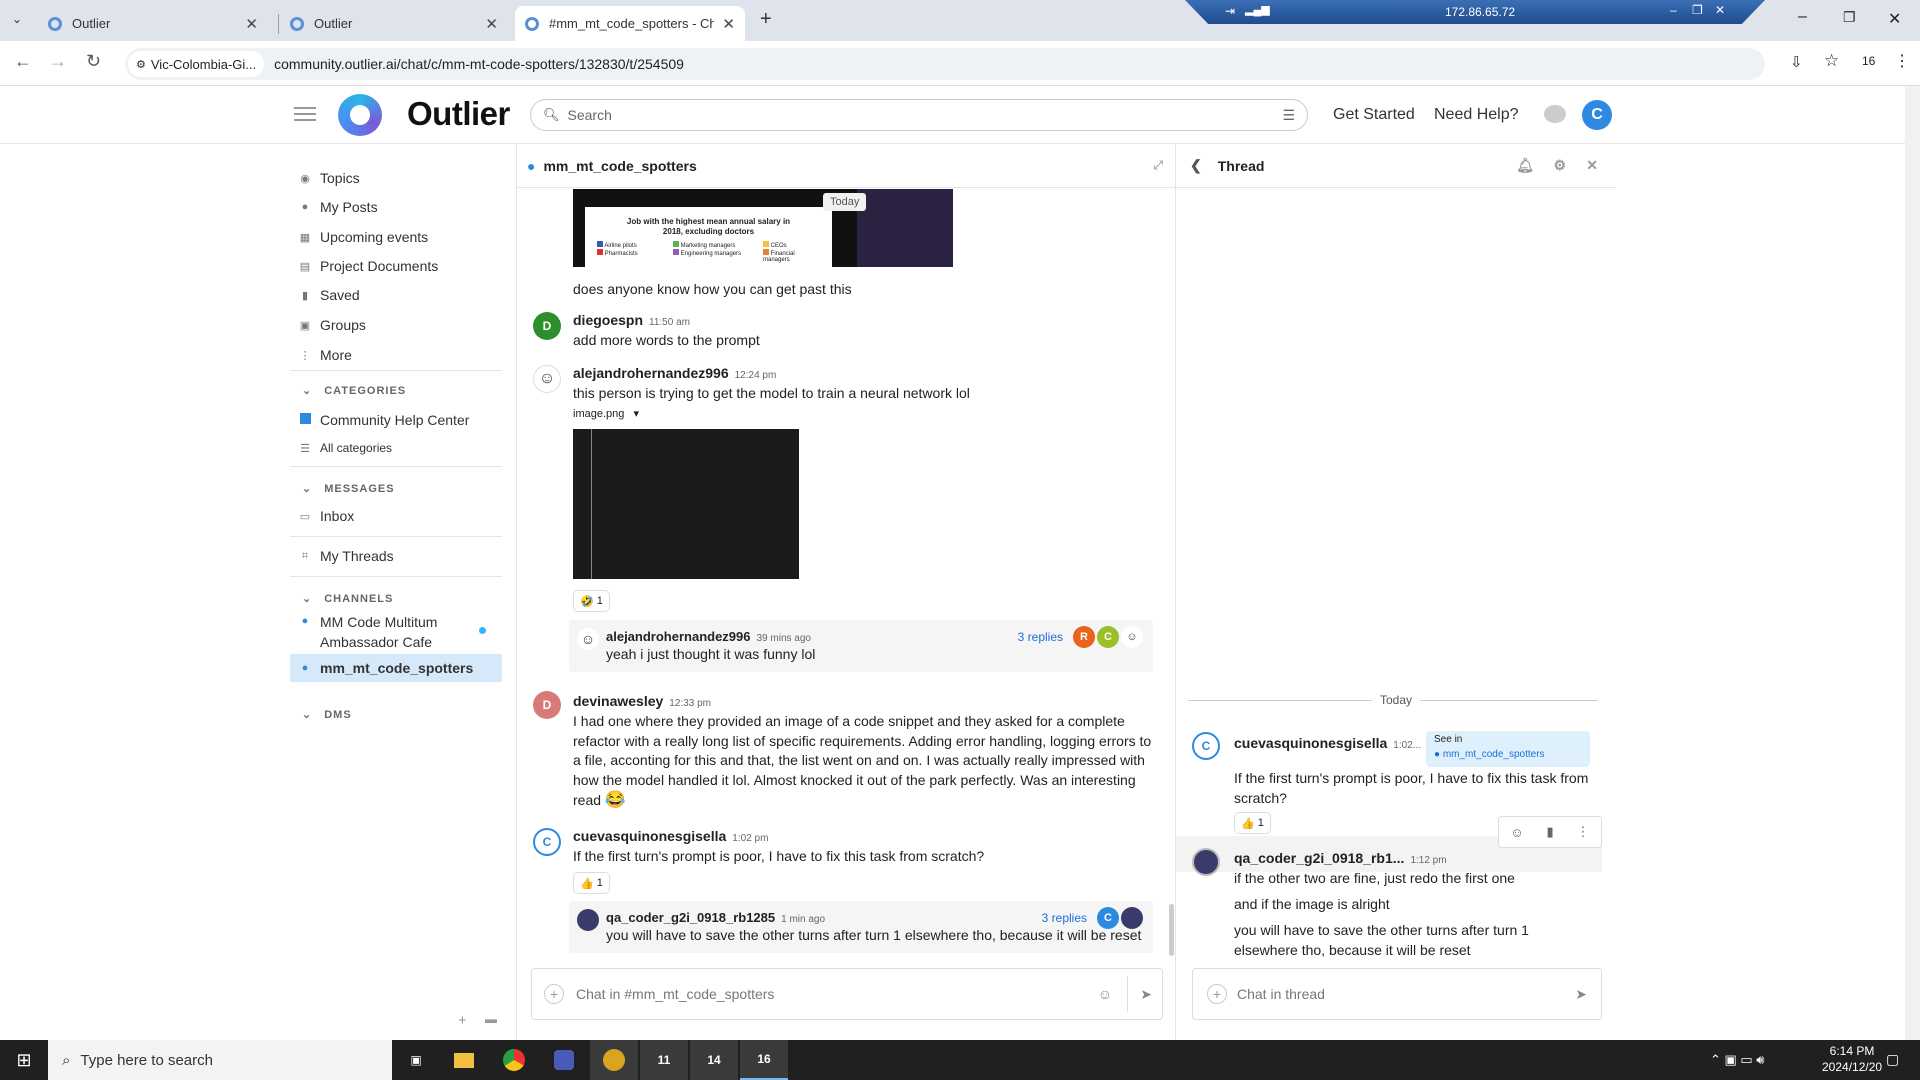 This screenshot has height=1080, width=1920. What do you see at coordinates (618, 701) in the screenshot?
I see `username: devinawesley` at bounding box center [618, 701].